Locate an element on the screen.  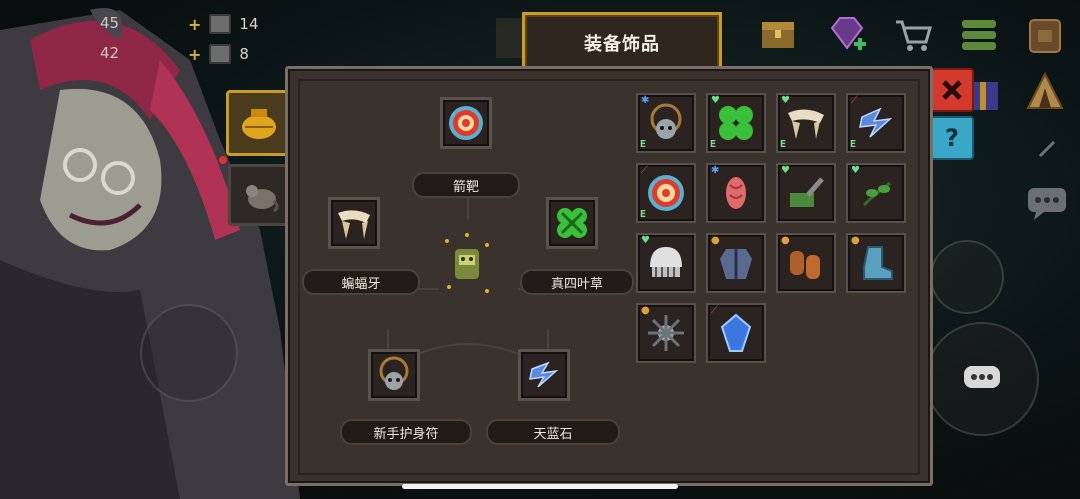
equip-label-bottom-left: 新手护身符 is located at coordinates (406, 432).